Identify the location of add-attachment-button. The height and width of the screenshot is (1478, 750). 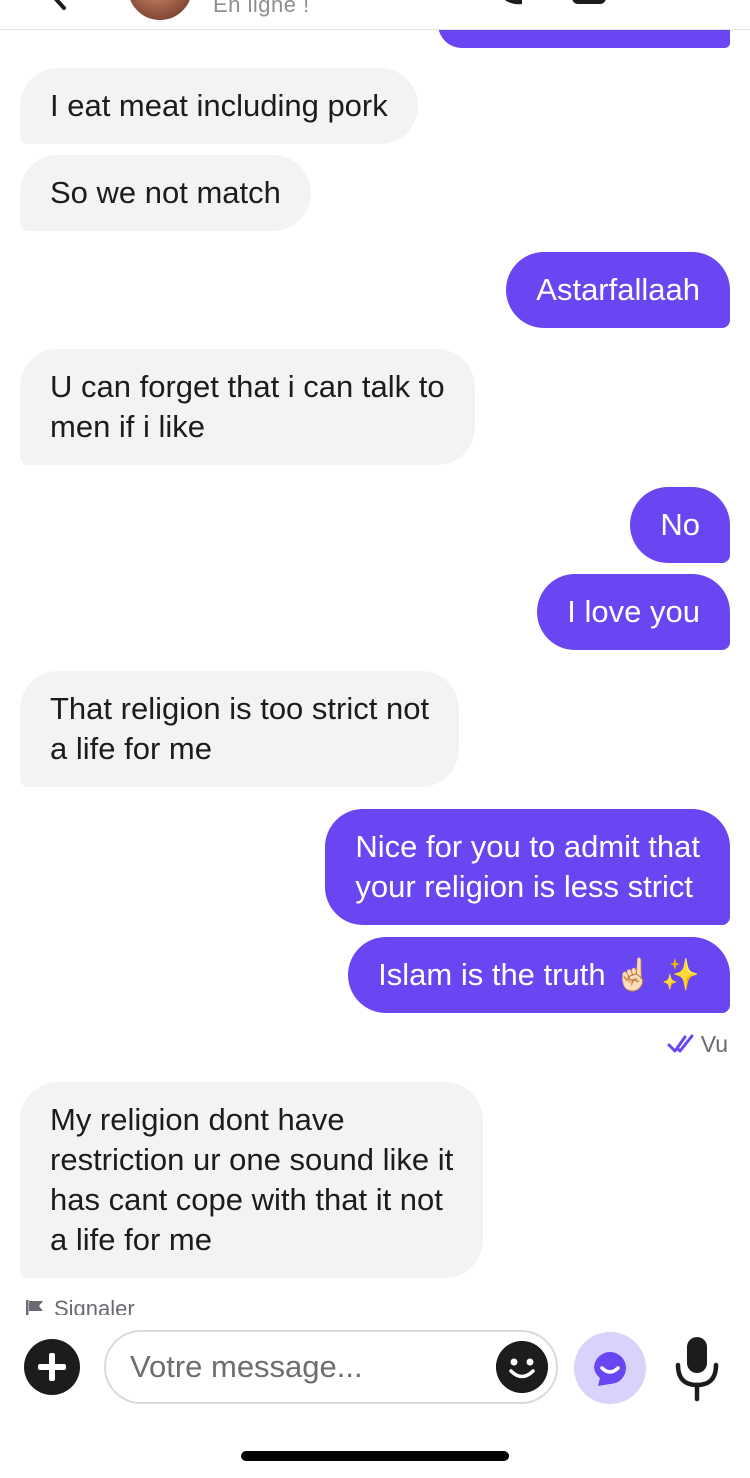
(52, 1367).